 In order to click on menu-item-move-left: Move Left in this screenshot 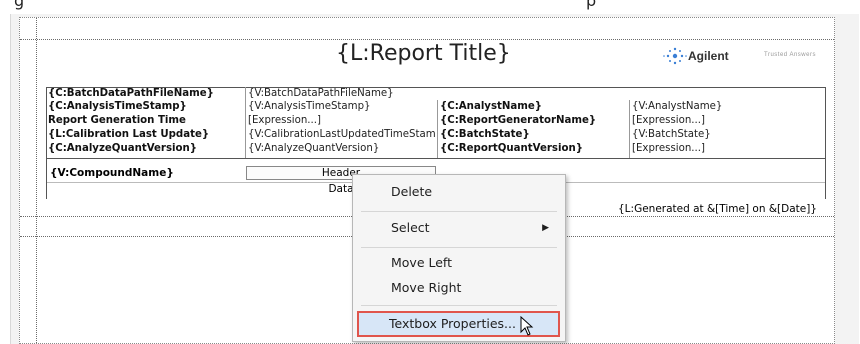, I will do `click(459, 263)`.